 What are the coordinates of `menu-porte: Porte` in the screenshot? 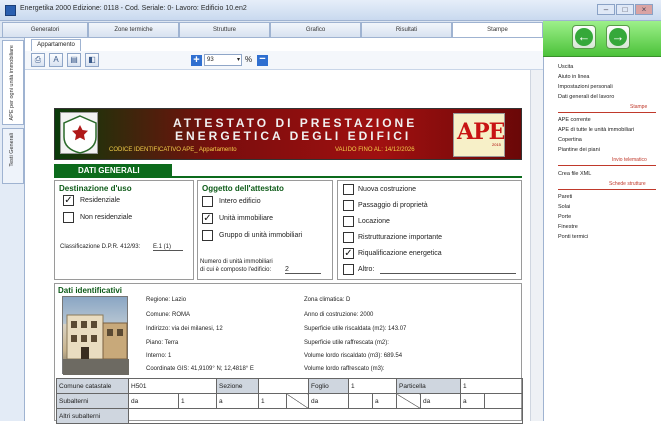 It's located at (564, 217).